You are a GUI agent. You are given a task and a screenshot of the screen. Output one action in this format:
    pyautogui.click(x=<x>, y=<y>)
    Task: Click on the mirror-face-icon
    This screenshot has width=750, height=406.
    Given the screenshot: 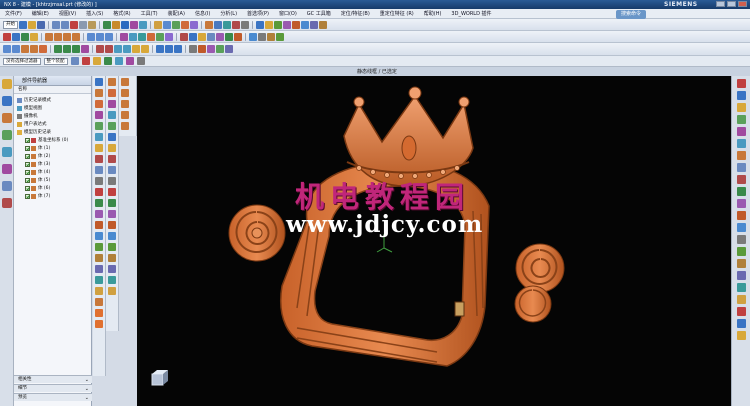 What is the action you would take?
    pyautogui.click(x=85, y=49)
    